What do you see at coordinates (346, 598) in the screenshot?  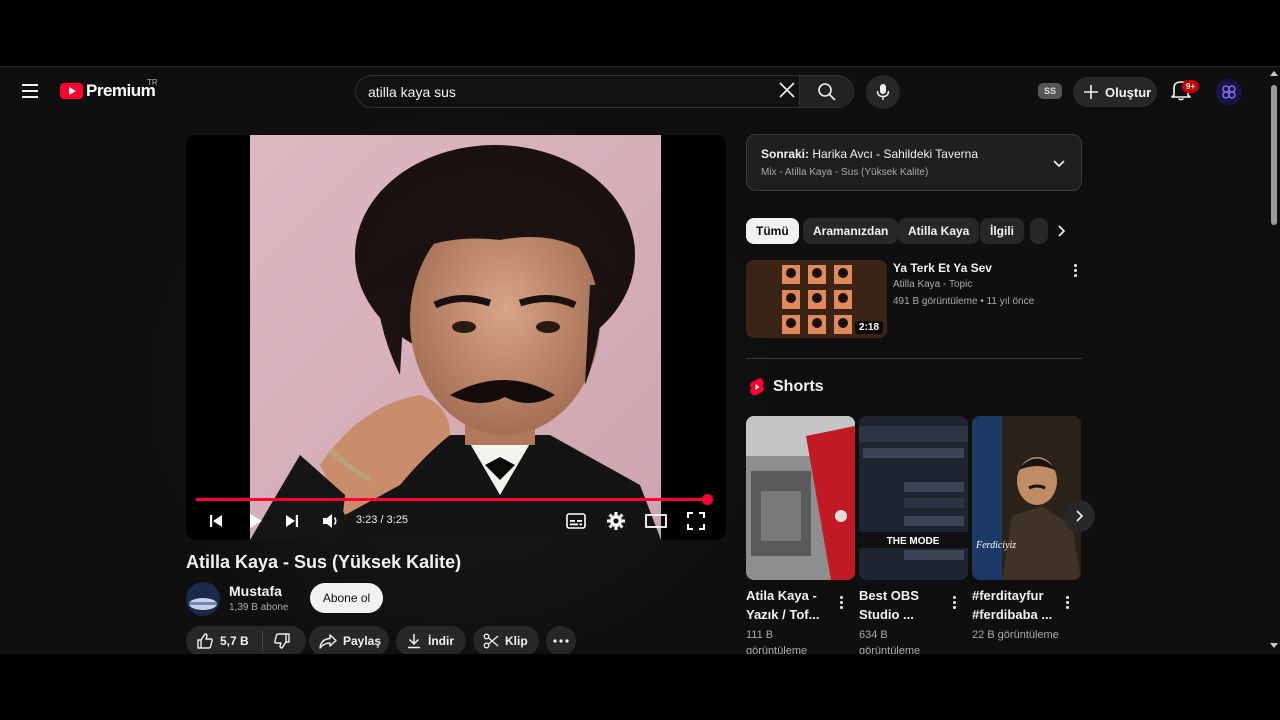 I see `subscribe-button: Abone ol` at bounding box center [346, 598].